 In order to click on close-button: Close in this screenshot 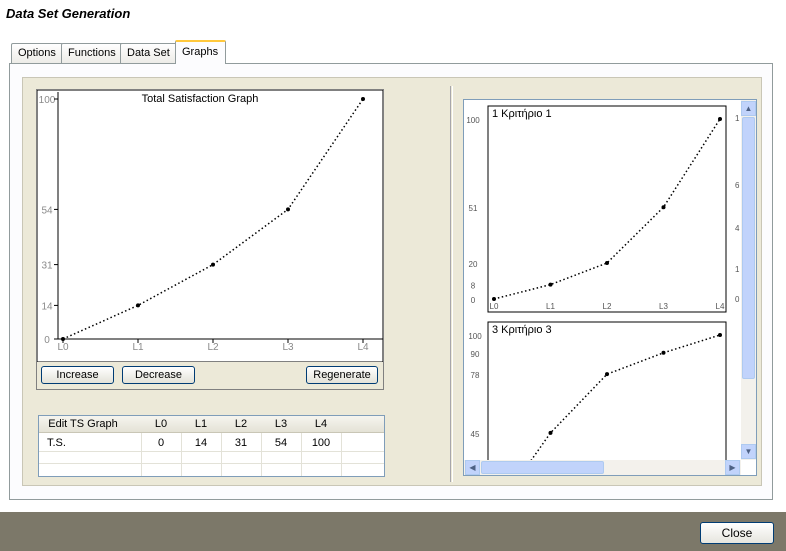, I will do `click(737, 533)`.